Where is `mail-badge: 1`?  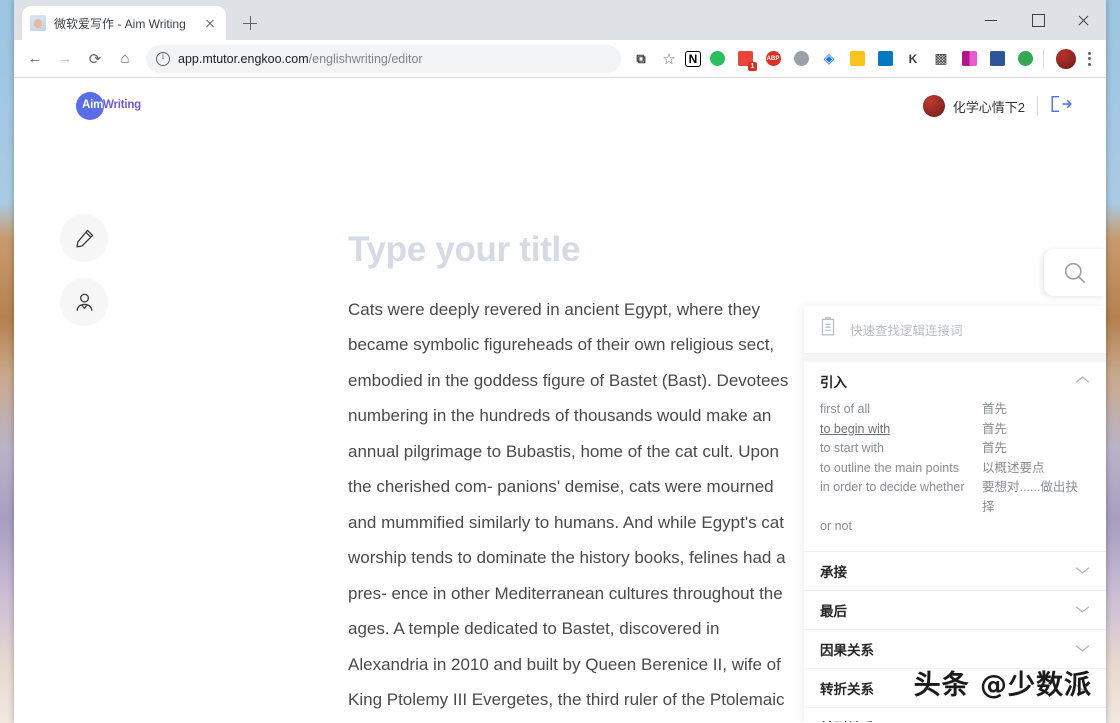
mail-badge: 1 is located at coordinates (752, 66).